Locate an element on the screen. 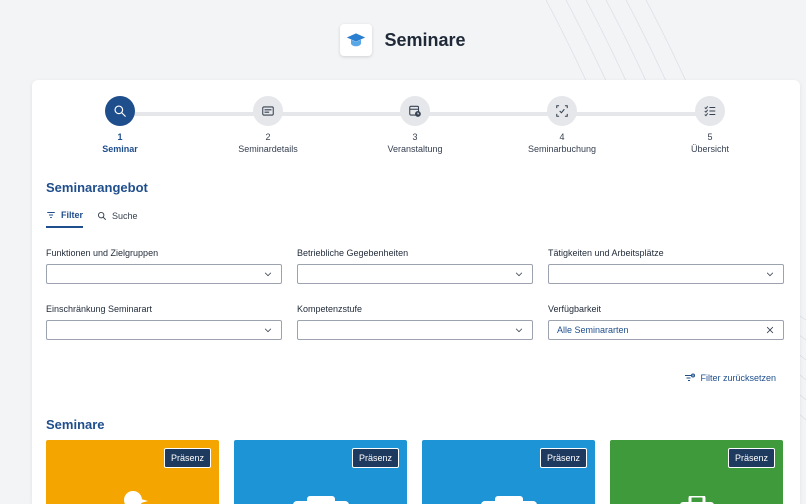 This screenshot has width=806, height=504. tab-filter: Filter is located at coordinates (65, 219).